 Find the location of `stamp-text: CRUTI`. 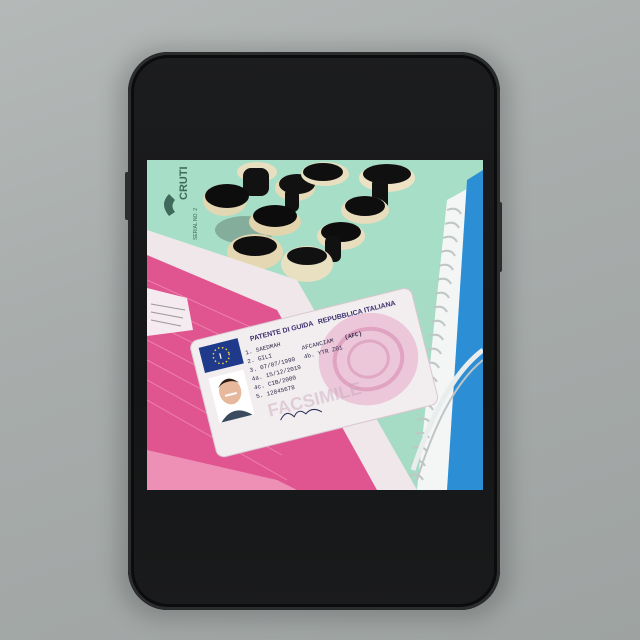

stamp-text: CRUTI is located at coordinates (184, 183).